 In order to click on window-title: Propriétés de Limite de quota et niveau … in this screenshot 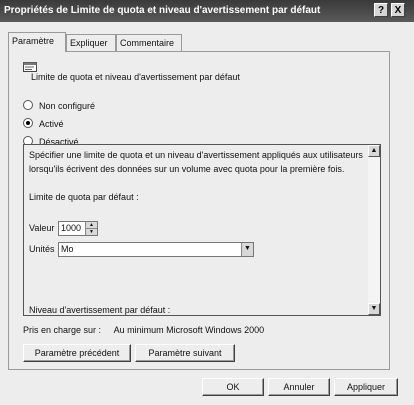, I will do `click(162, 10)`.